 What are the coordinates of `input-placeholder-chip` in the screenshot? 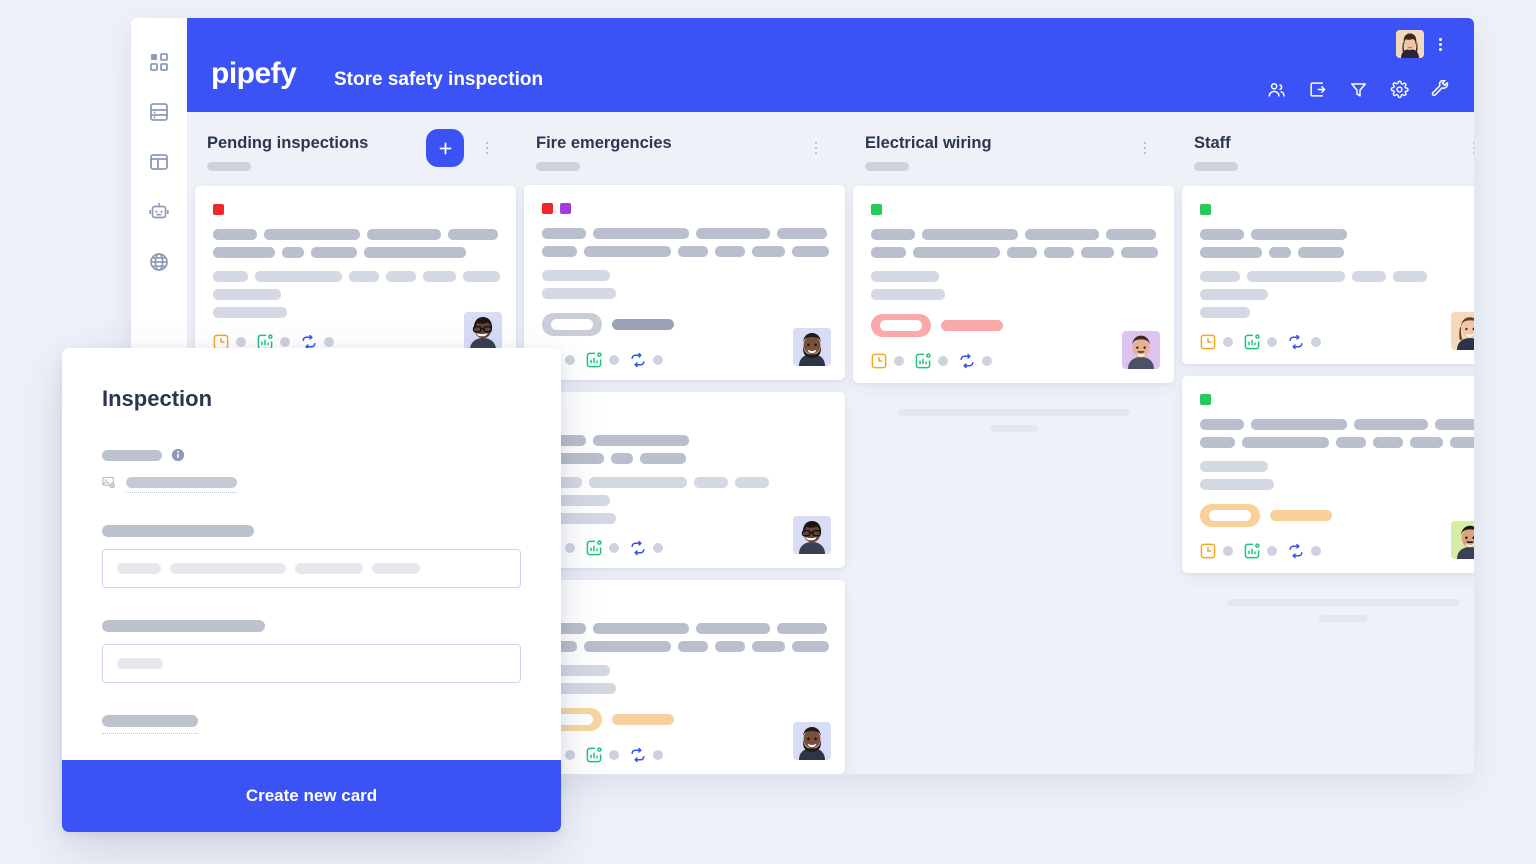 It's located at (396, 569).